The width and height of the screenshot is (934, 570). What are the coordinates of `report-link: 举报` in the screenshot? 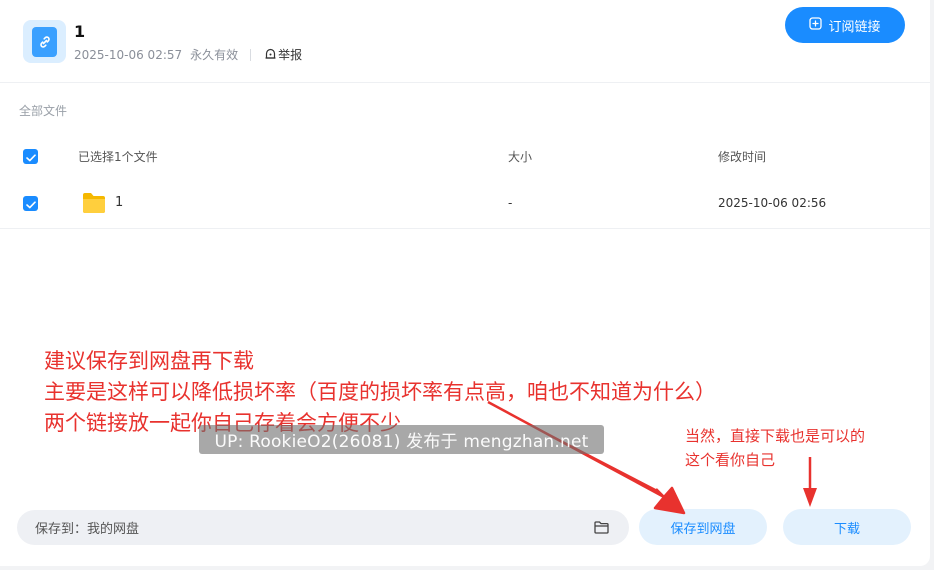 It's located at (283, 54).